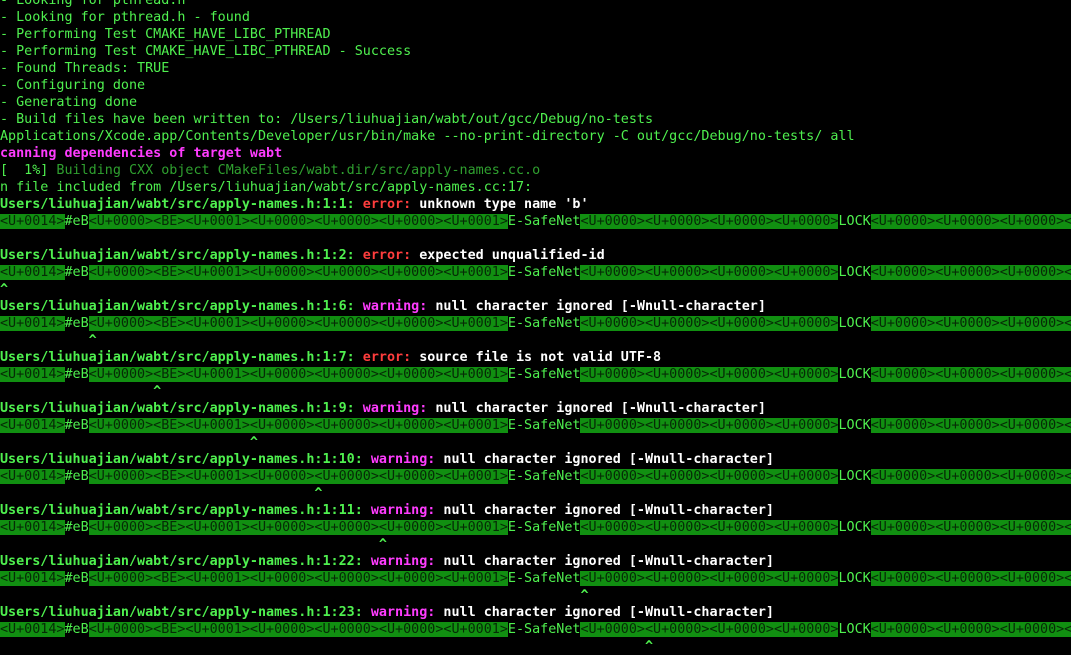 Image resolution: width=1071 pixels, height=655 pixels. Describe the element at coordinates (73, 85) in the screenshot. I see `output-text: - Configuring done` at that location.